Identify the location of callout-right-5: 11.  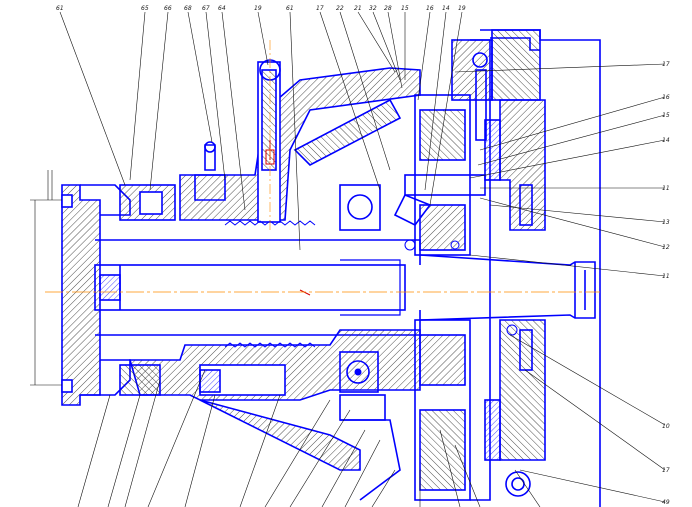
(666, 188).